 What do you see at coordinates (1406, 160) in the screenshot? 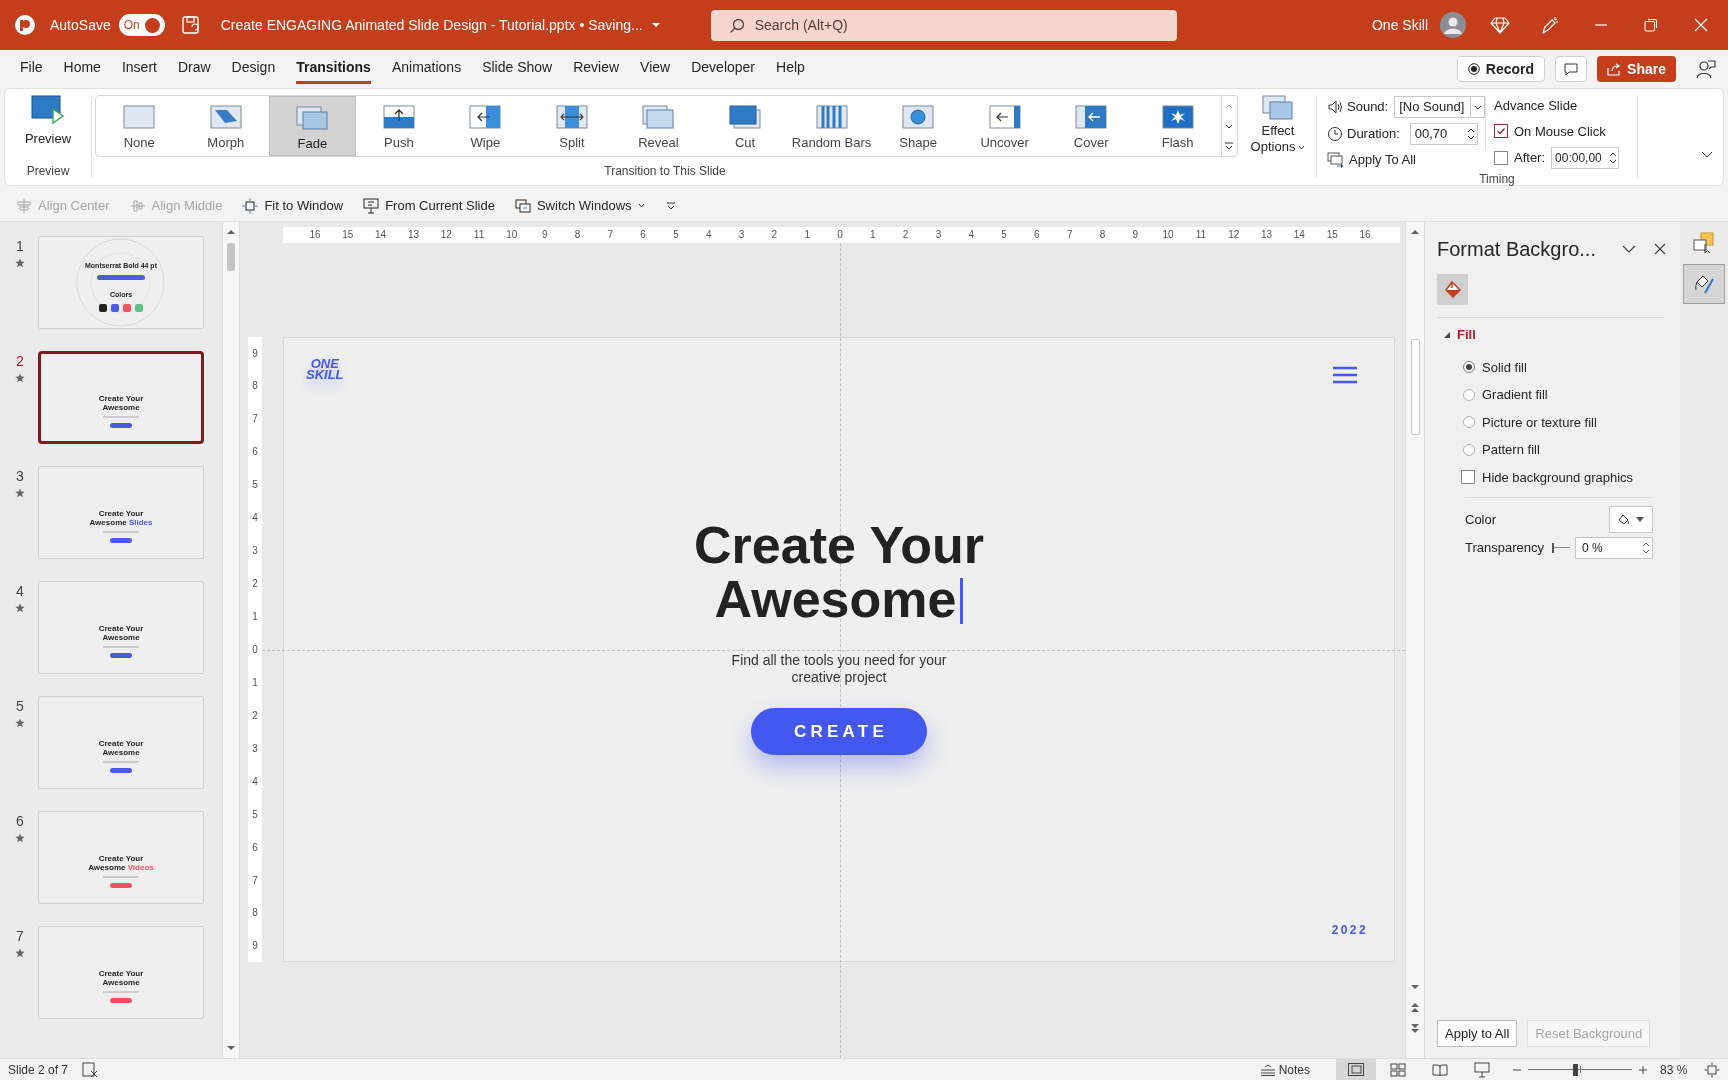
I see `apply-to-all-button: Apply To All` at bounding box center [1406, 160].